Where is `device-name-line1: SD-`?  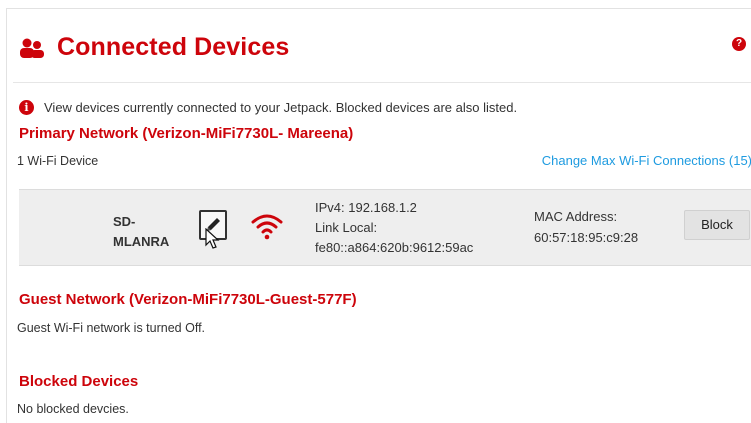
device-name-line1: SD- is located at coordinates (124, 221).